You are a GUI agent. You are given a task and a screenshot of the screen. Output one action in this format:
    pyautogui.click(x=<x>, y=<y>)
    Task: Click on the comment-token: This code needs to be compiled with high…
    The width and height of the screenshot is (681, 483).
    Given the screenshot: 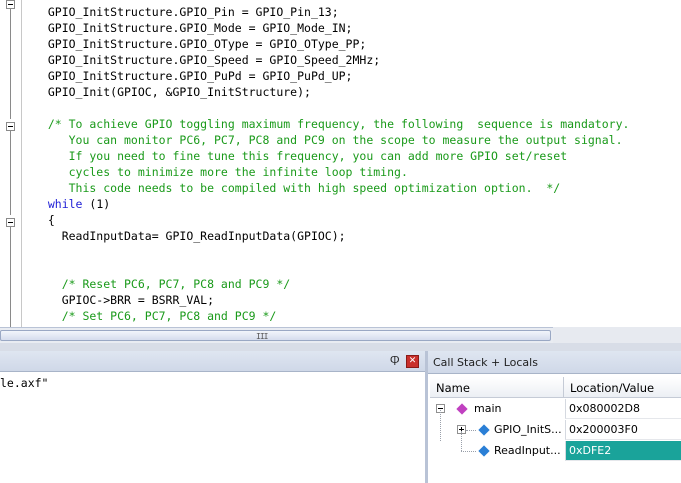 What is the action you would take?
    pyautogui.click(x=297, y=188)
    